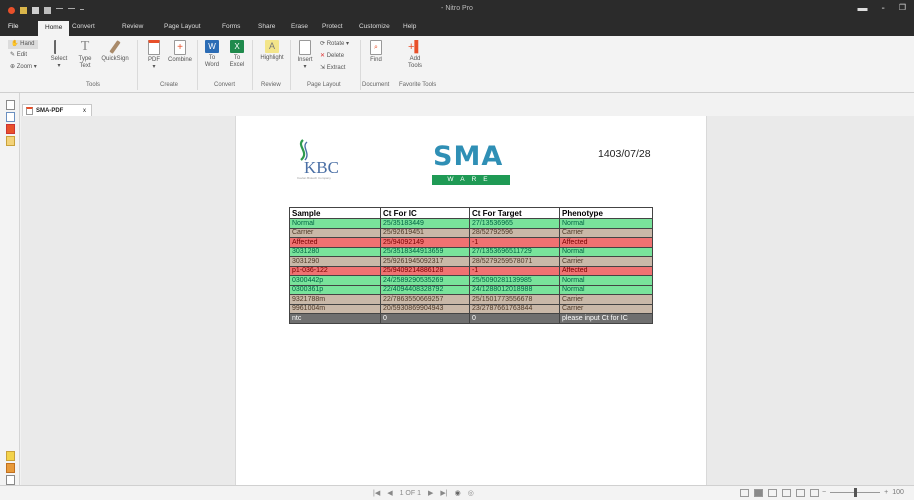 The image size is (914, 500). I want to click on report-date: 1403/07/28, so click(624, 154).